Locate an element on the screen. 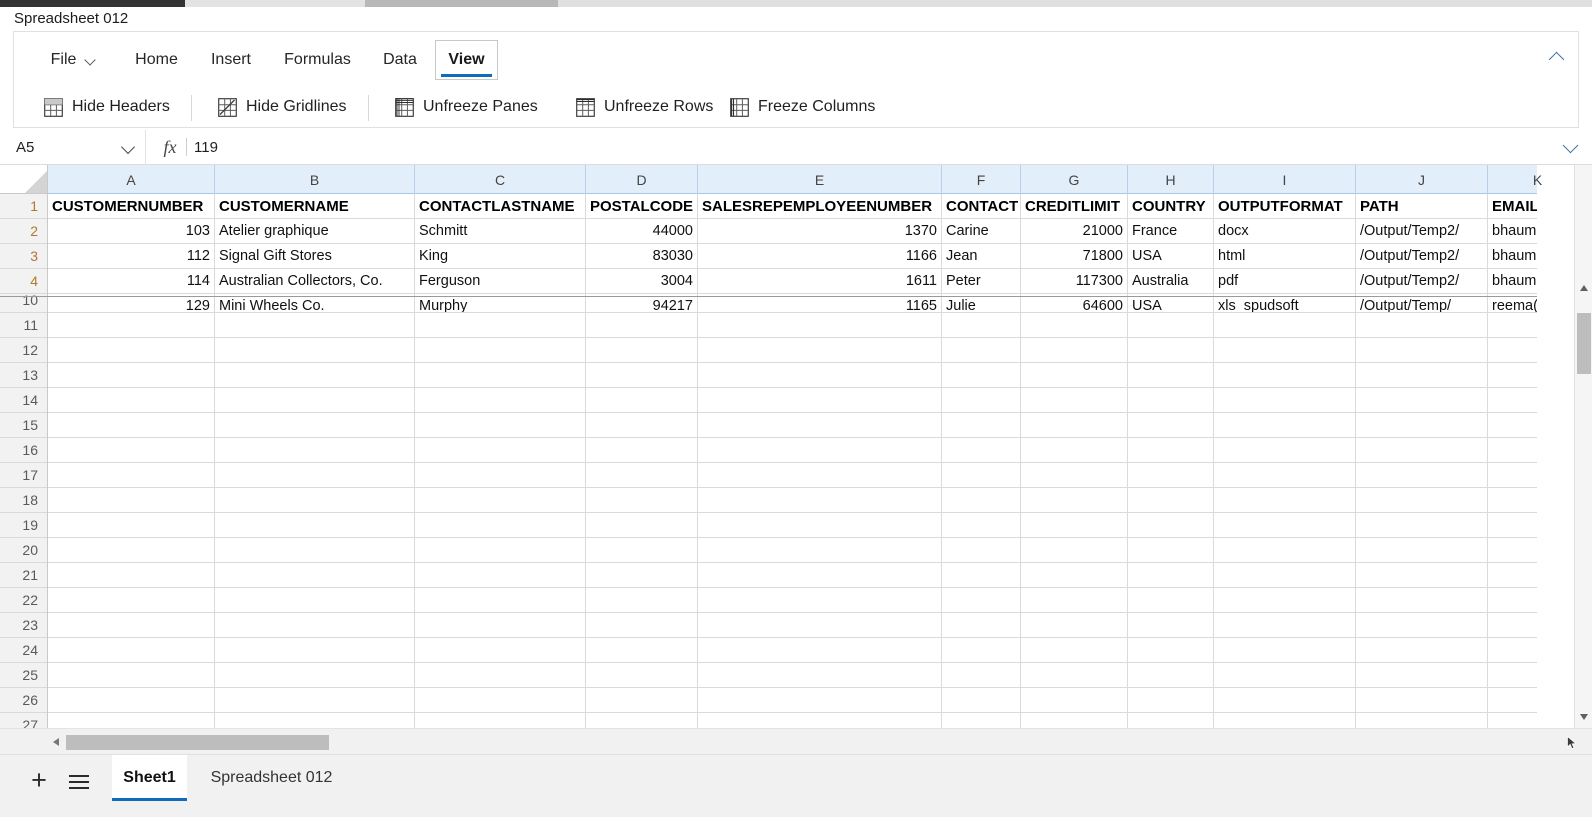  cell-A19 is located at coordinates (131, 525).